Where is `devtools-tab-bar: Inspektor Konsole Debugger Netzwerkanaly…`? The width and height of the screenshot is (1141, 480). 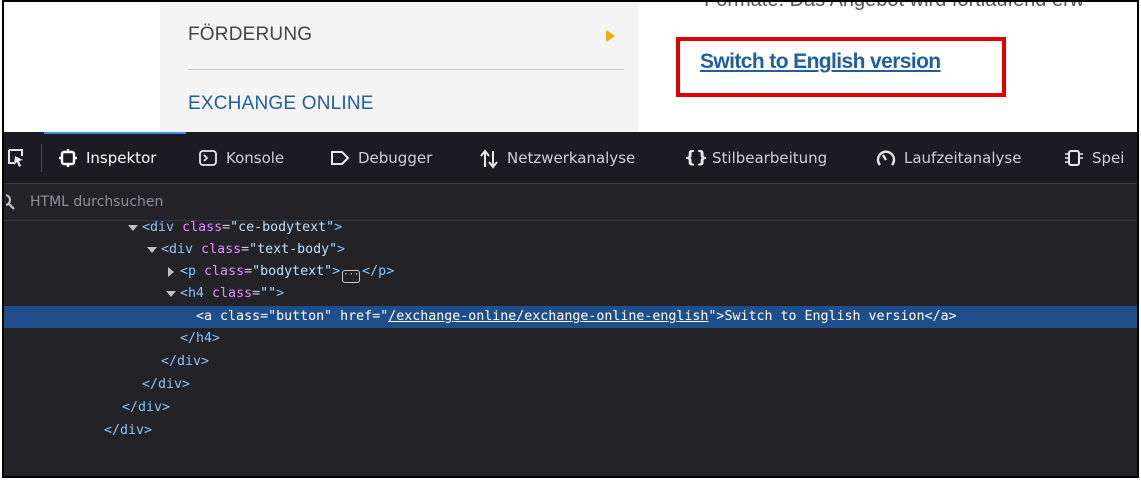 devtools-tab-bar: Inspektor Konsole Debugger Netzwerkanaly… is located at coordinates (570, 158).